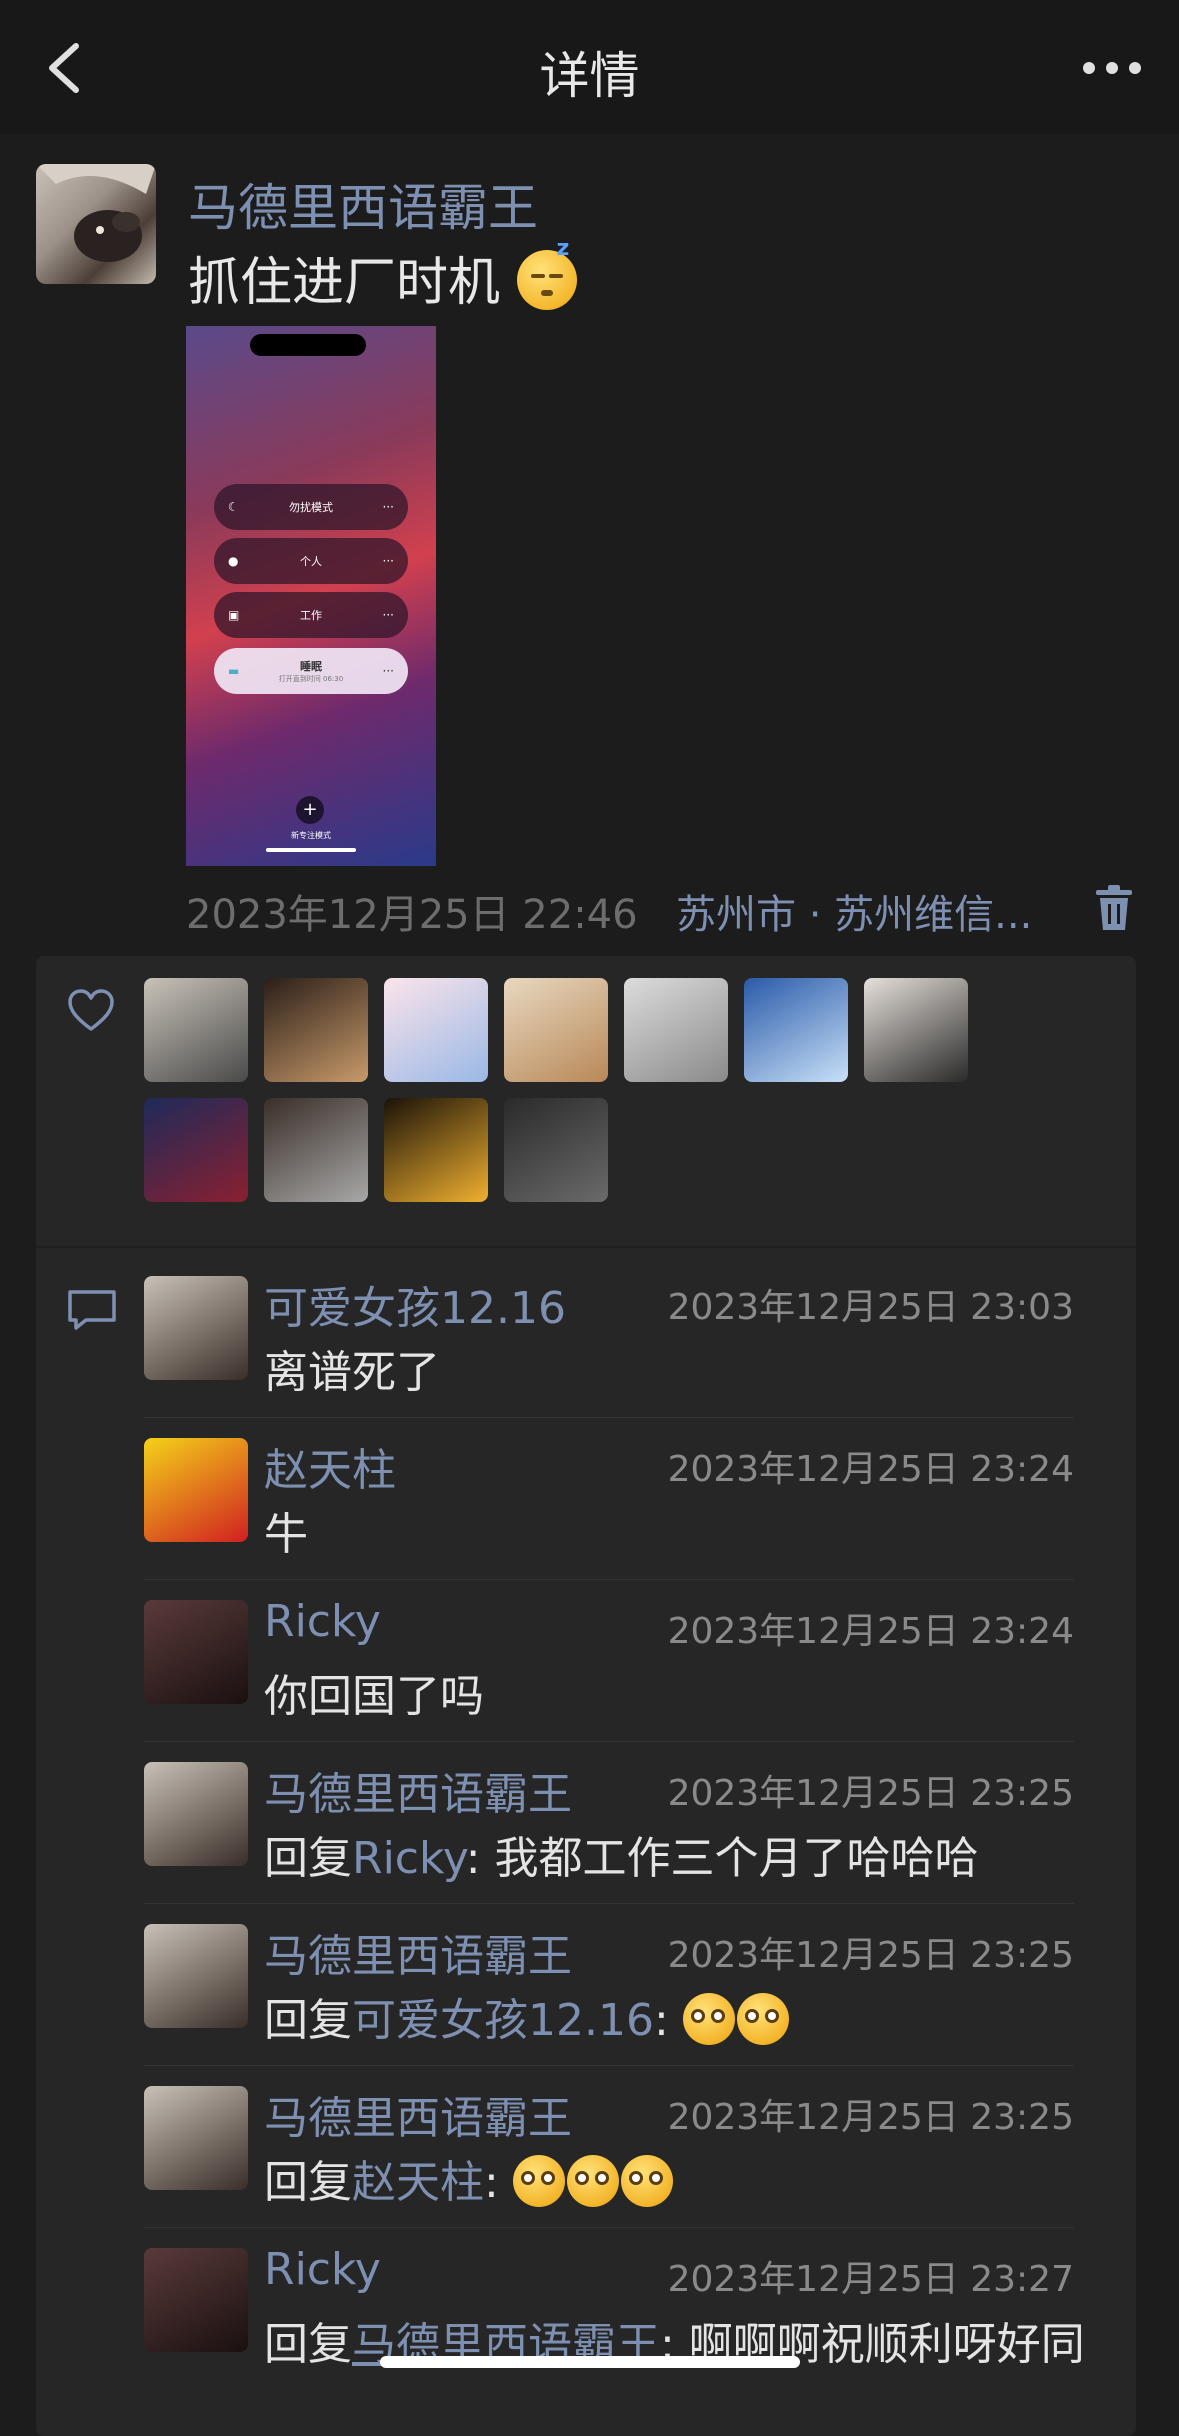 The image size is (1179, 2436). I want to click on comment-item: Ricky 2023年12月25日 23:24 你回国了吗, so click(624, 1661).